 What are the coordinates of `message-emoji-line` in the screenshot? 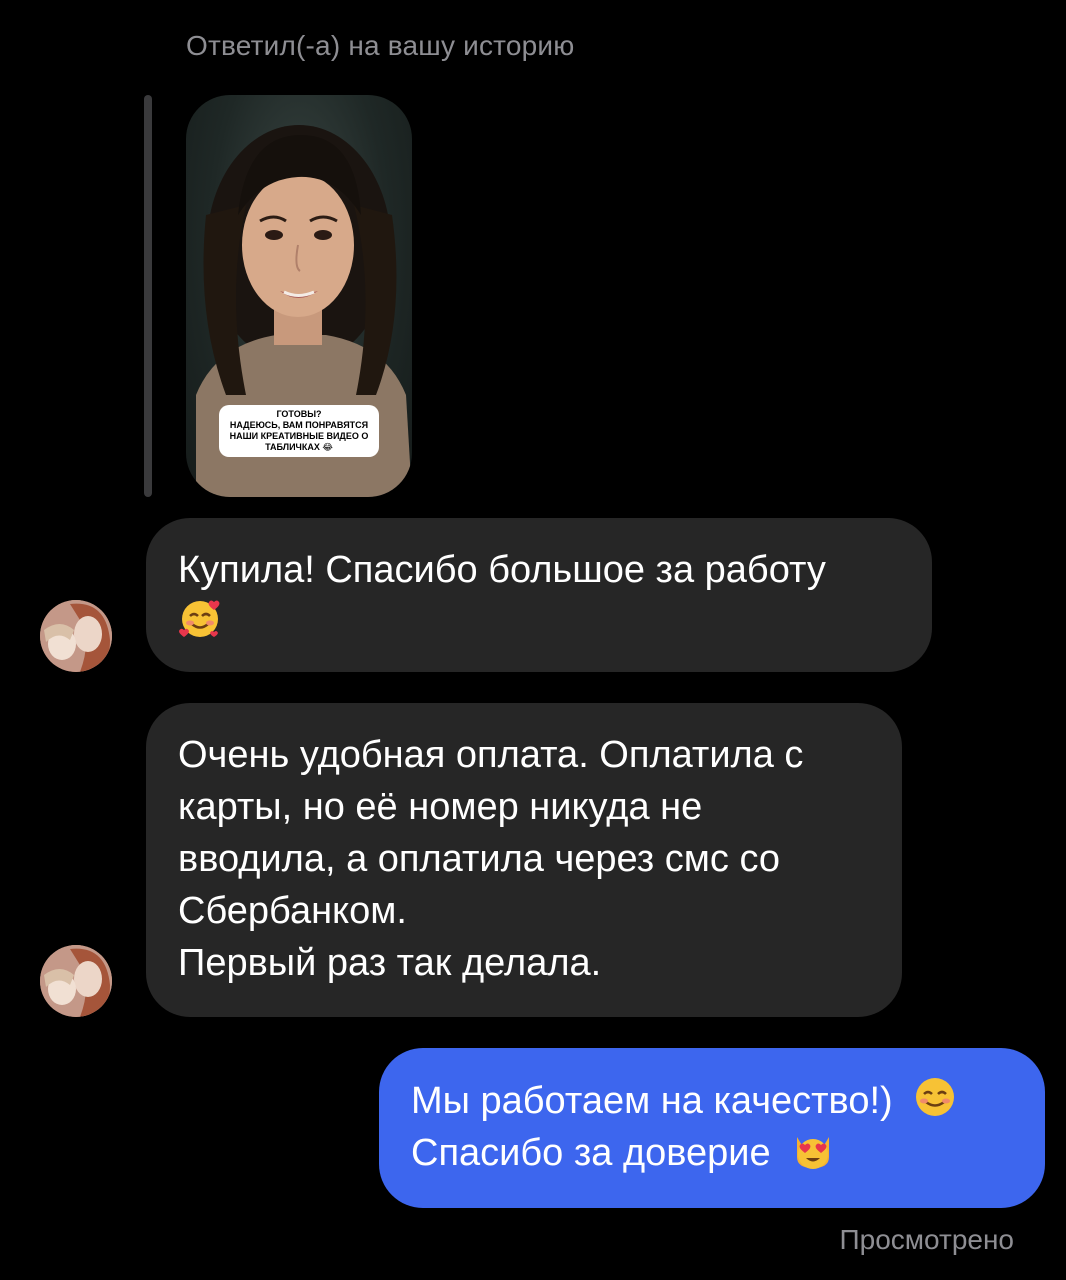 It's located at (539, 622).